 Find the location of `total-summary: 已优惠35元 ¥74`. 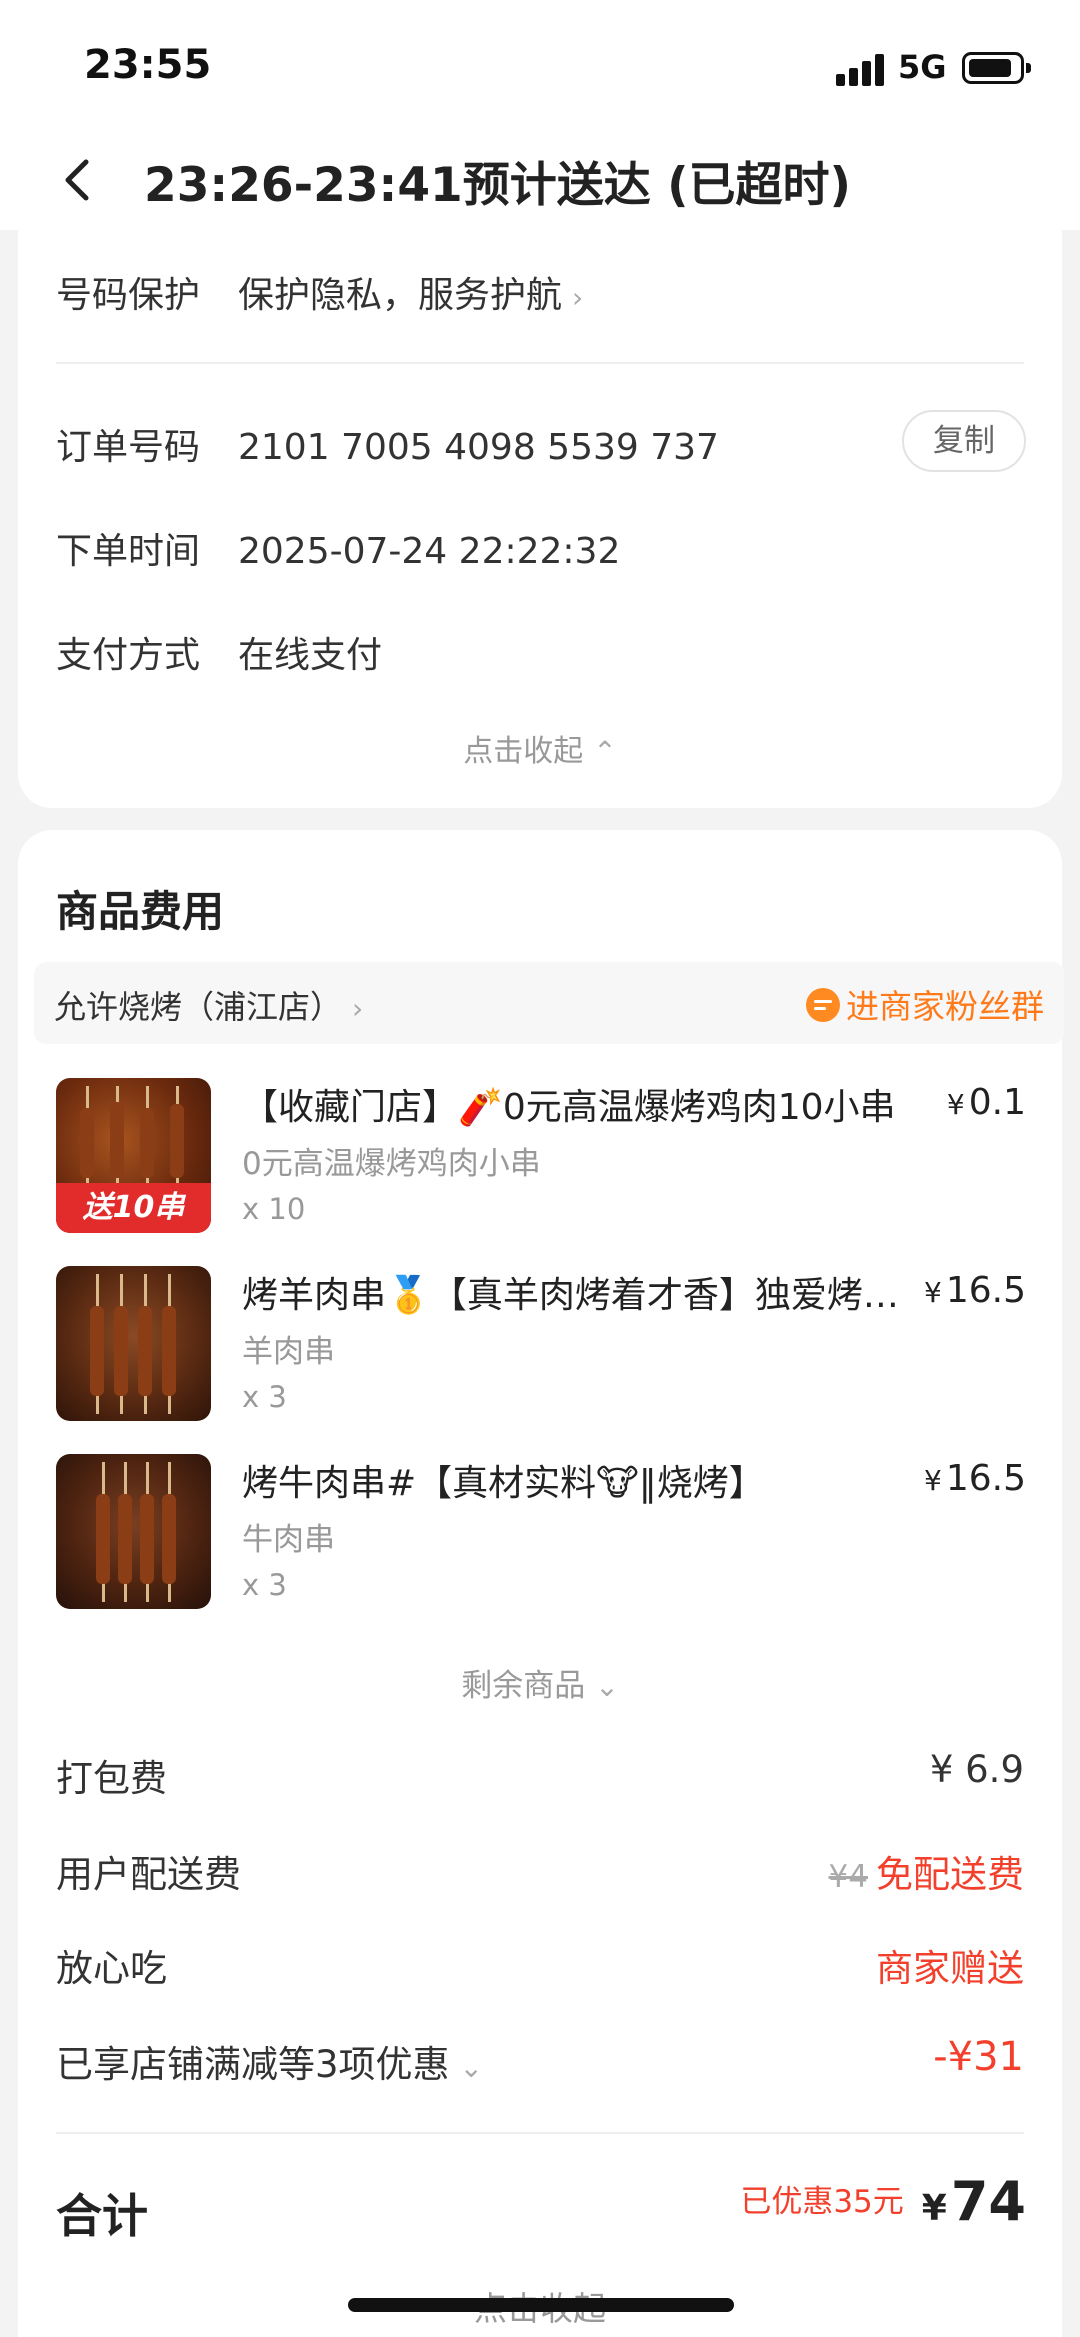

total-summary: 已优惠35元 ¥74 is located at coordinates (883, 2201).